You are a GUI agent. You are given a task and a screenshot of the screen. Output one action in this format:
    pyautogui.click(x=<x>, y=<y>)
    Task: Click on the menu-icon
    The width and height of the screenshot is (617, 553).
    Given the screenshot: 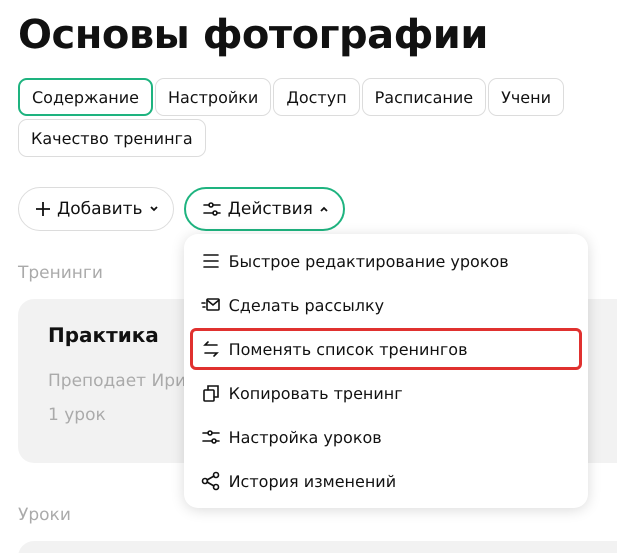 What is the action you would take?
    pyautogui.click(x=210, y=261)
    